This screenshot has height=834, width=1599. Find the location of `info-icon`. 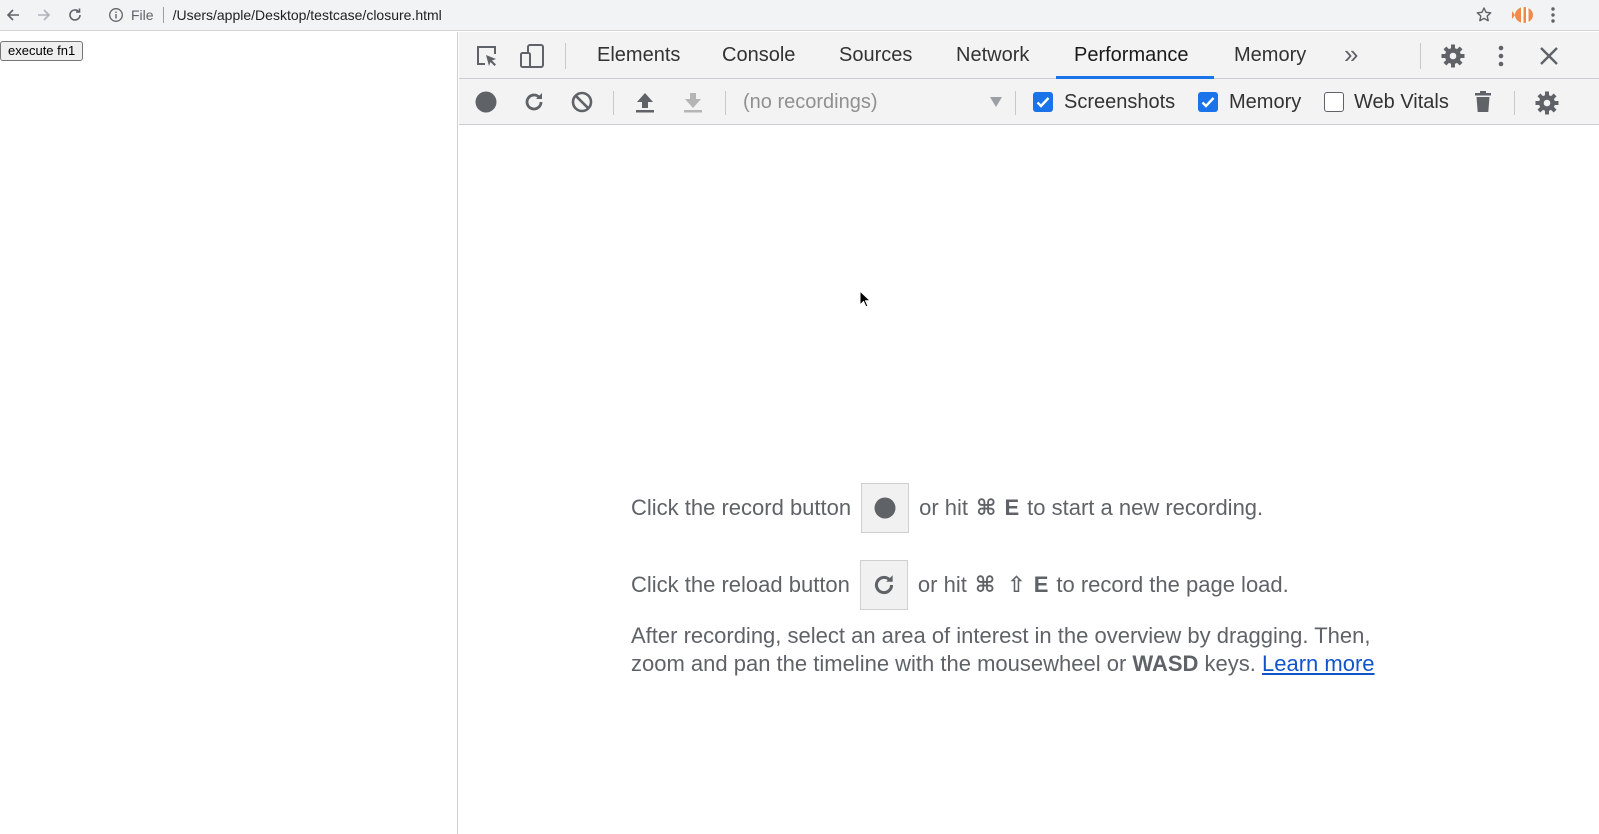

info-icon is located at coordinates (116, 15).